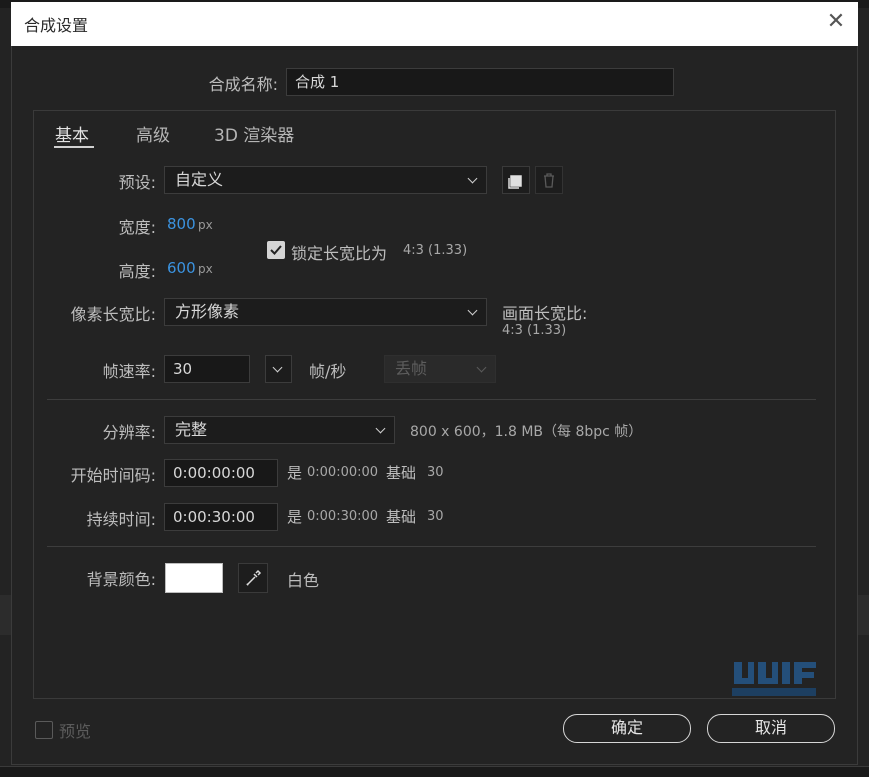  I want to click on save-preset-icon, so click(515, 182).